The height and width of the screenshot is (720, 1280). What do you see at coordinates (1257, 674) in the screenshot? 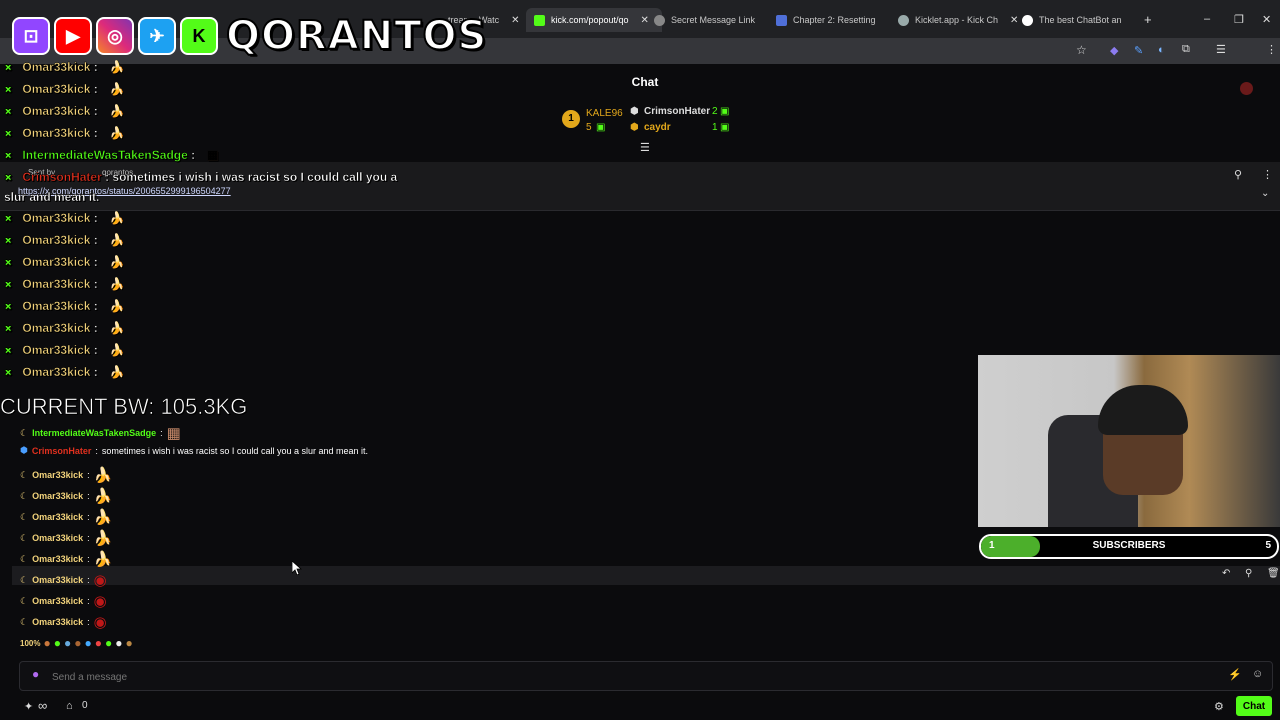
I see `emoji-icon: ☺` at bounding box center [1257, 674].